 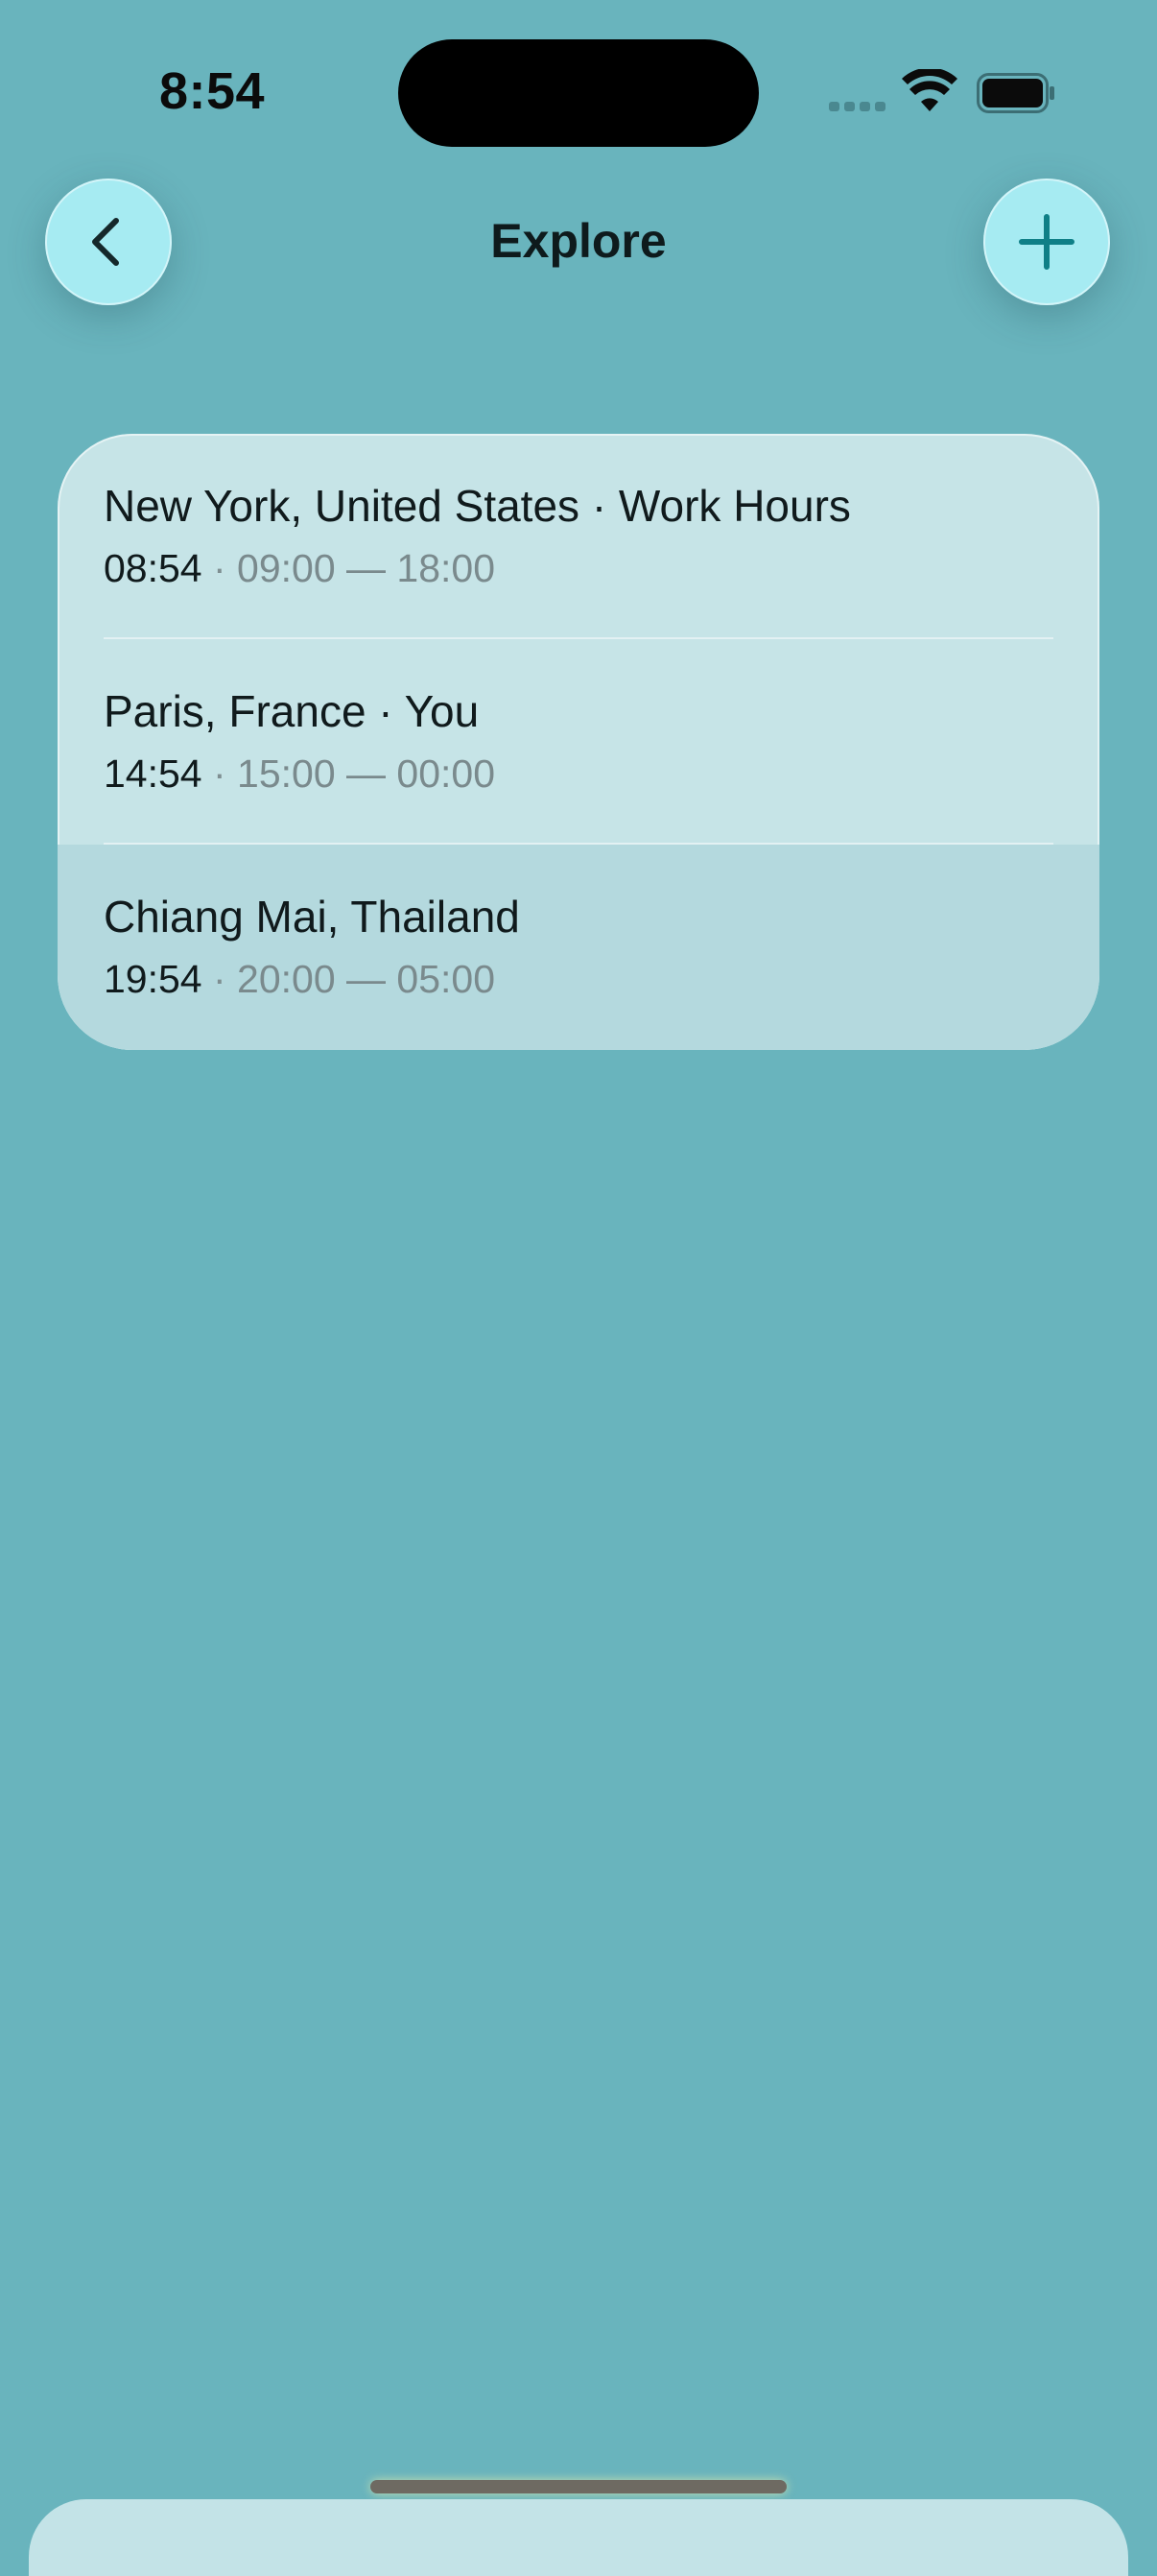 I want to click on location-title: Paris, France · You, so click(x=292, y=711).